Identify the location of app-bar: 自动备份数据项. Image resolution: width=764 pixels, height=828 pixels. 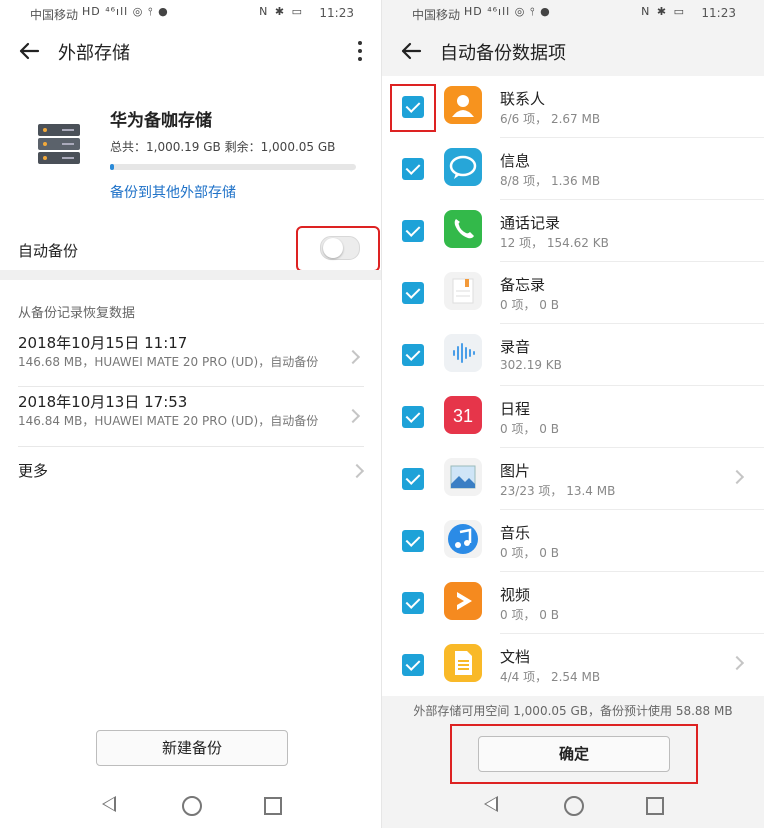
(573, 51).